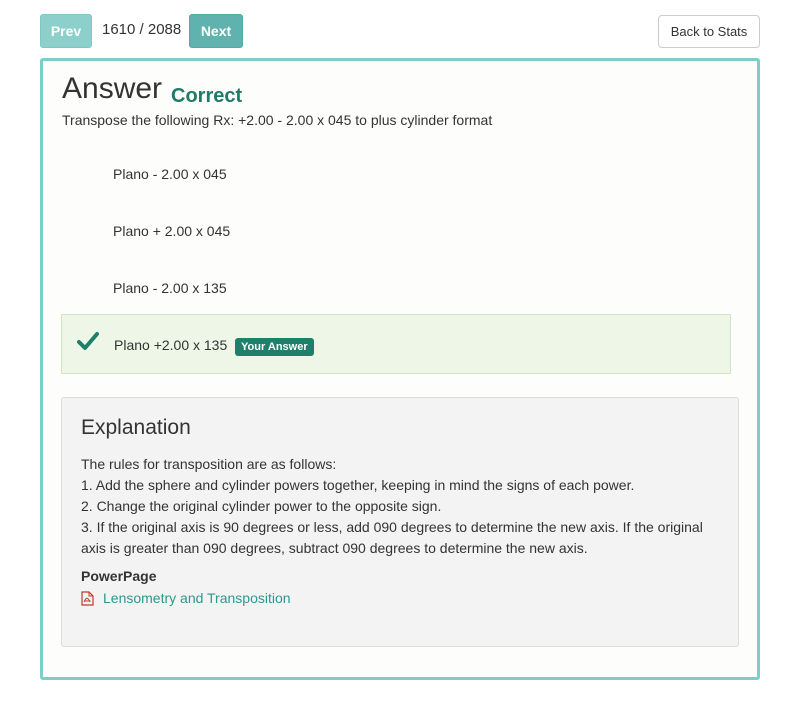  Describe the element at coordinates (112, 88) in the screenshot. I see `answer-heading: Answer` at that location.